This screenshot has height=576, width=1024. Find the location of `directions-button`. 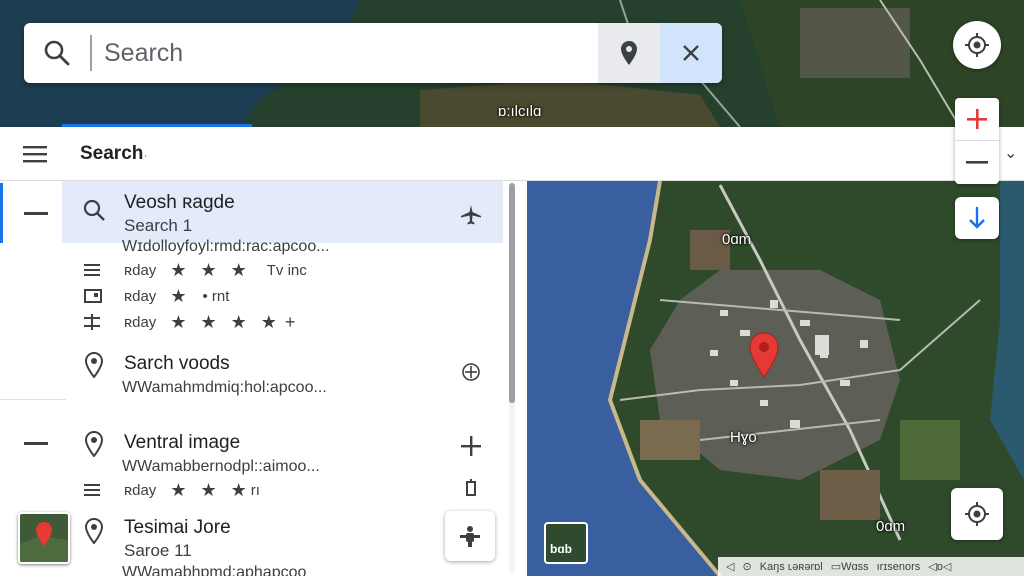

directions-button is located at coordinates (471, 215).